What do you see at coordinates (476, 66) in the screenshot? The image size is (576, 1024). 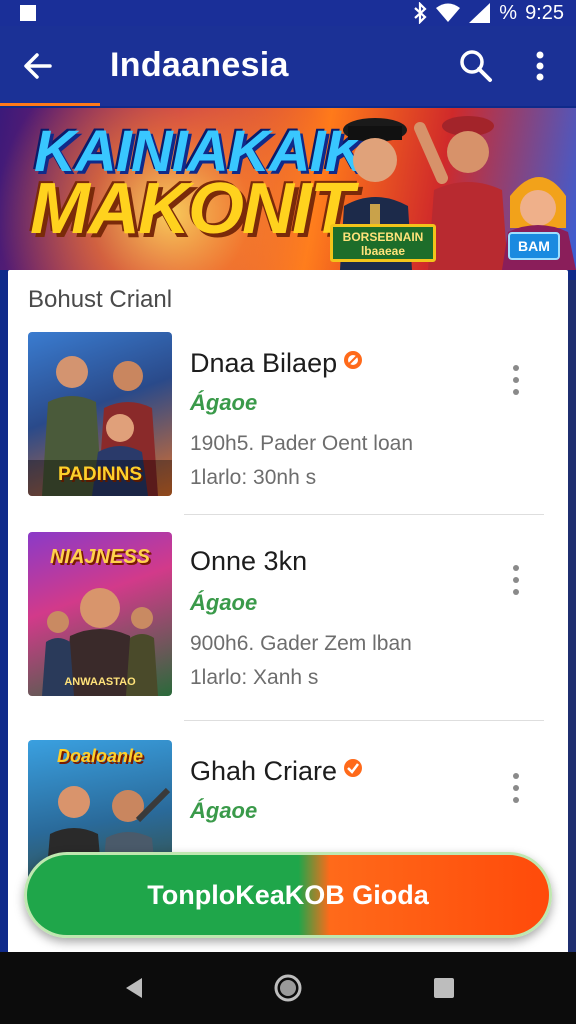 I see `search-icon` at bounding box center [476, 66].